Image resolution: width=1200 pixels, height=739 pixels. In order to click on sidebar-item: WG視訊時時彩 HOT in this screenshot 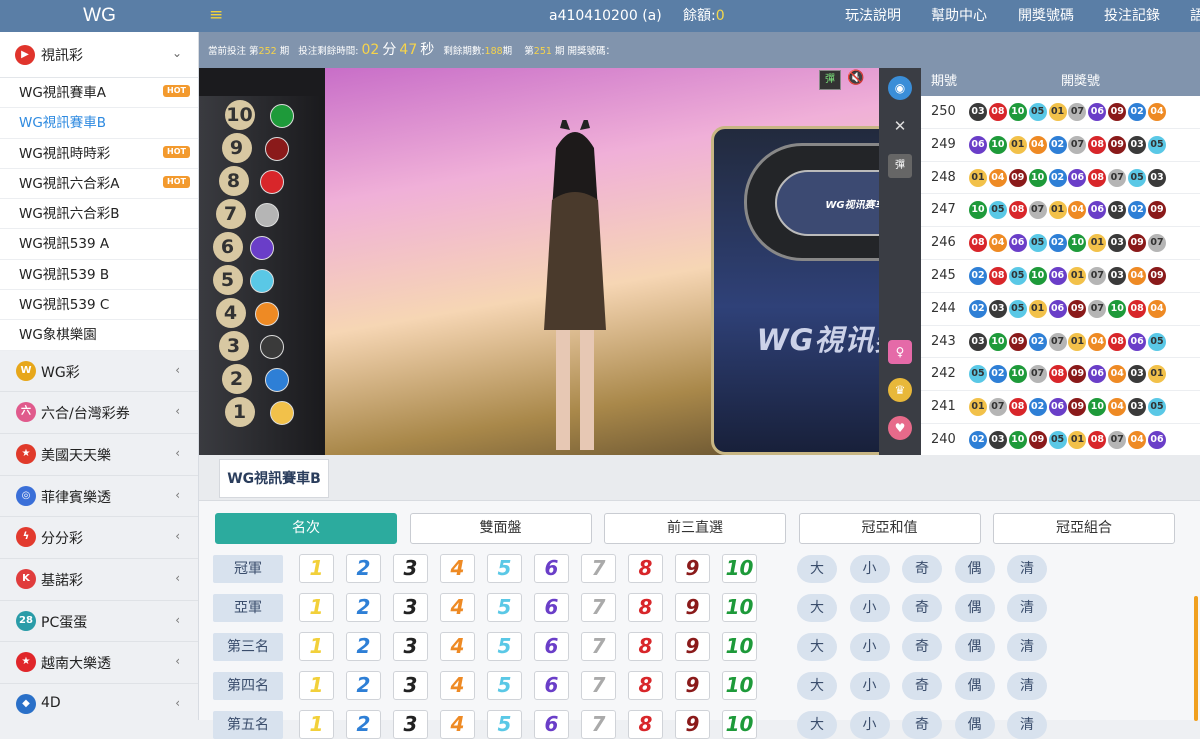, I will do `click(99, 153)`.